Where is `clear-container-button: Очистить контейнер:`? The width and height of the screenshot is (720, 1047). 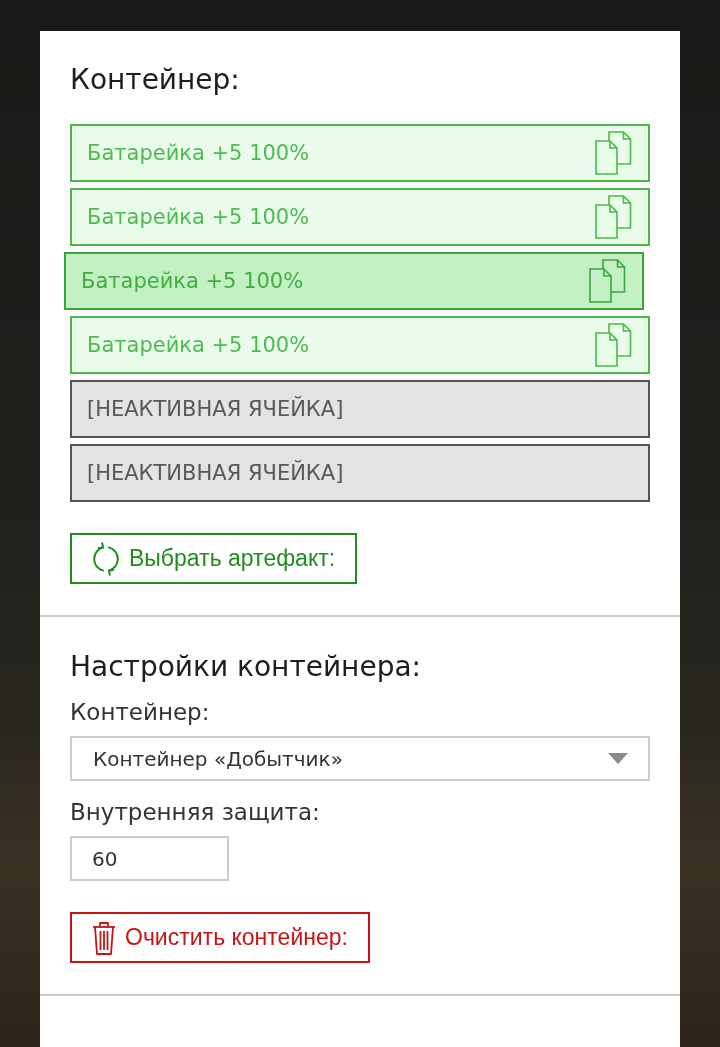
clear-container-button: Очистить контейнер: is located at coordinates (220, 937).